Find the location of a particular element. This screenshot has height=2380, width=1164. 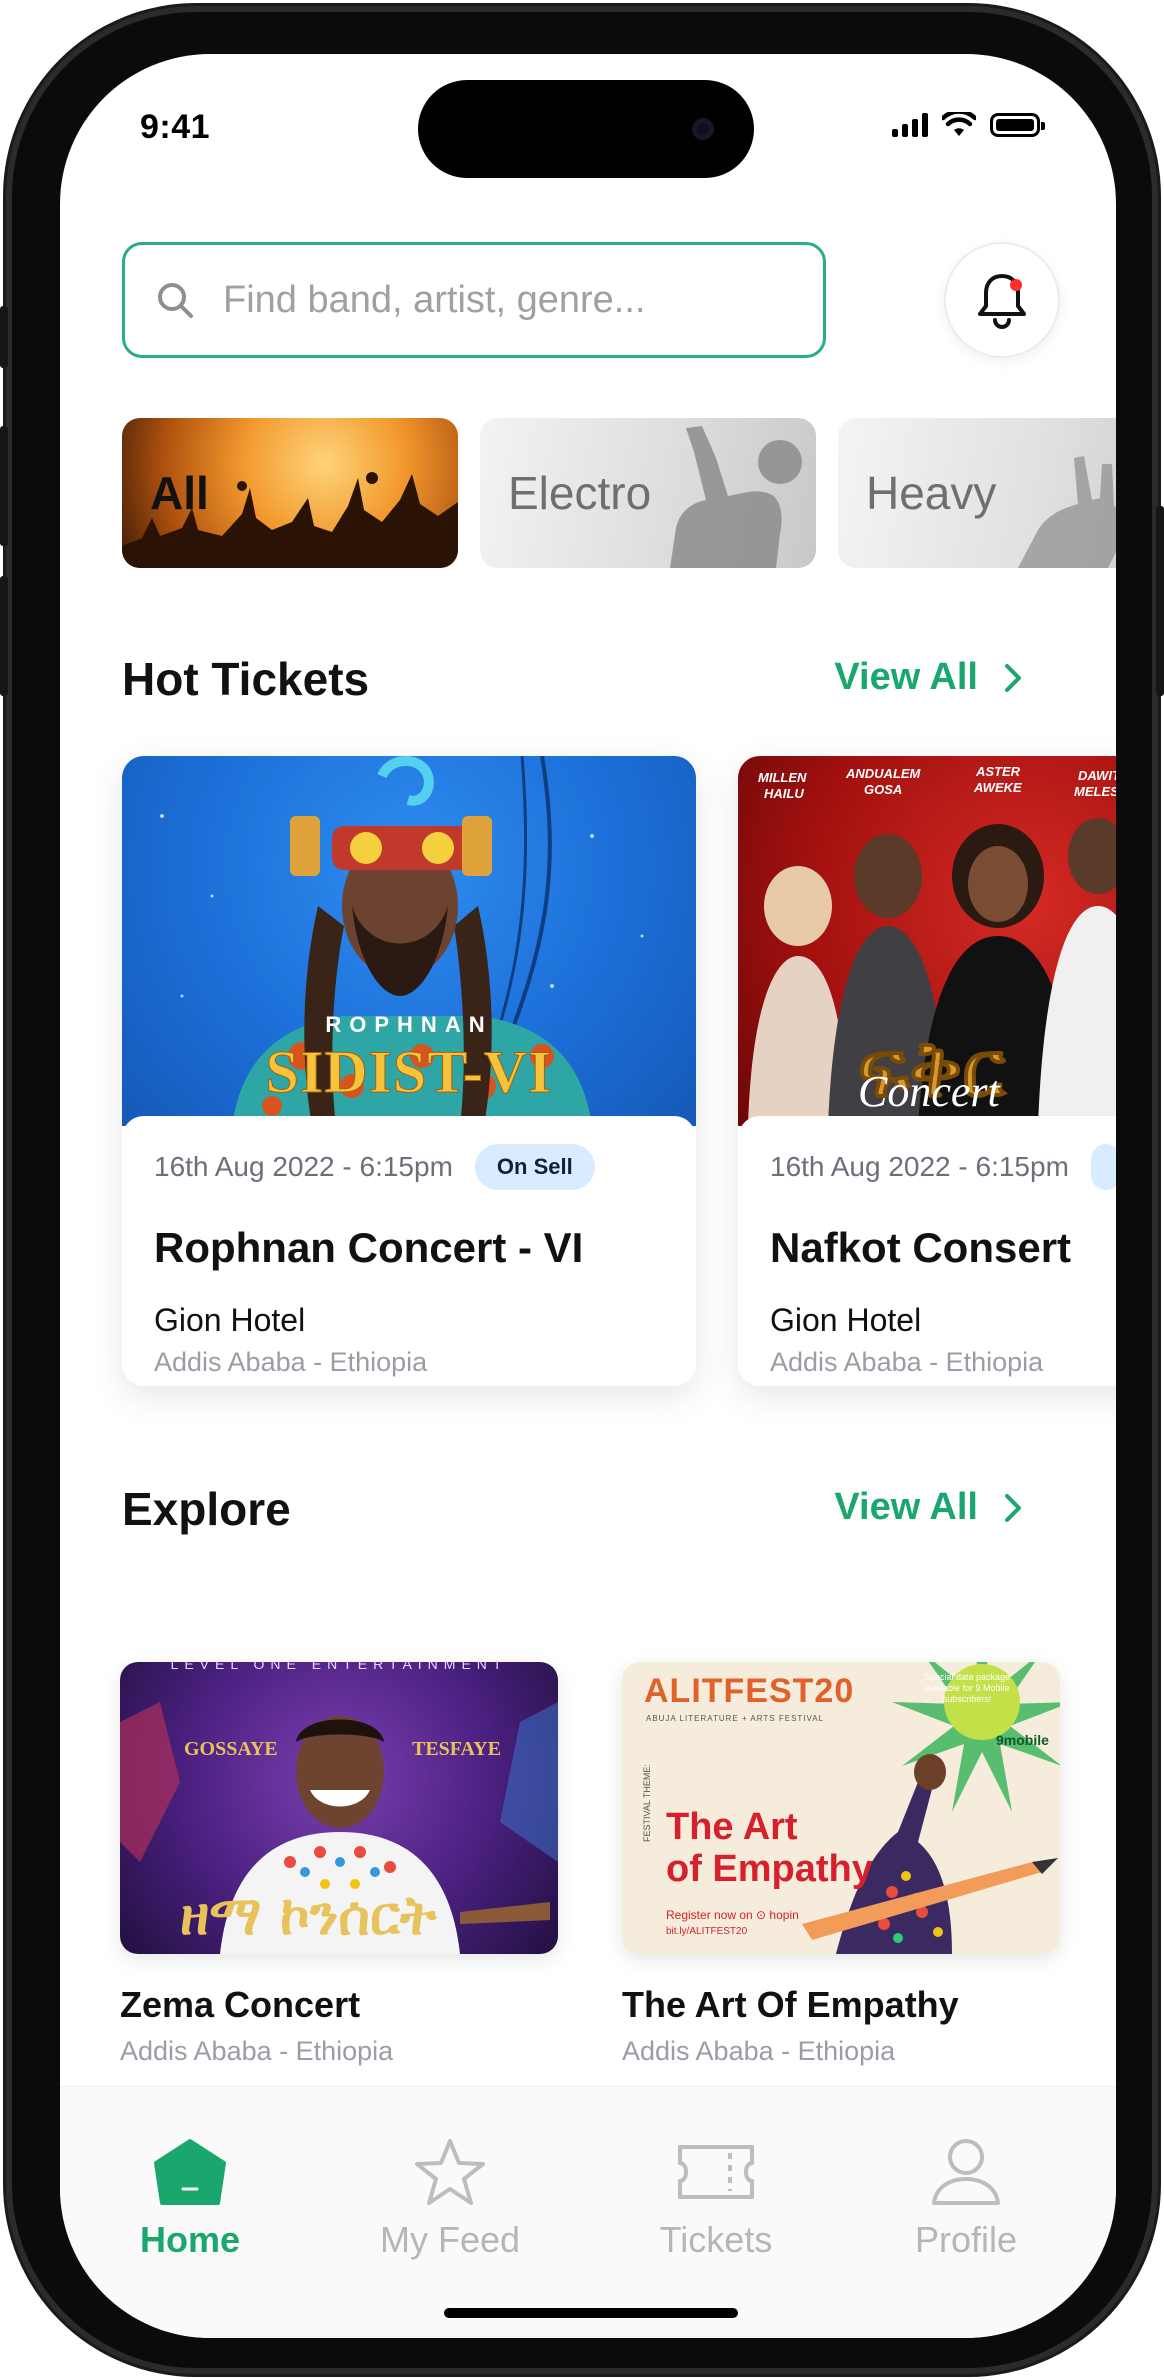

poster-title-text: SIDIST-VI is located at coordinates (409, 1072).